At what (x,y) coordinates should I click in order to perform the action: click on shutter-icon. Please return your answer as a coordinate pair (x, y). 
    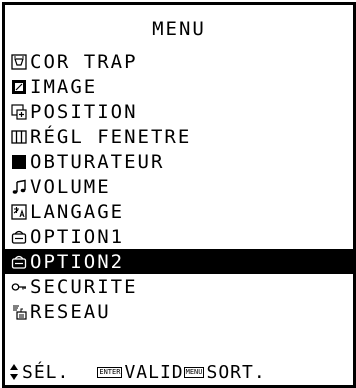
    Looking at the image, I should click on (19, 162).